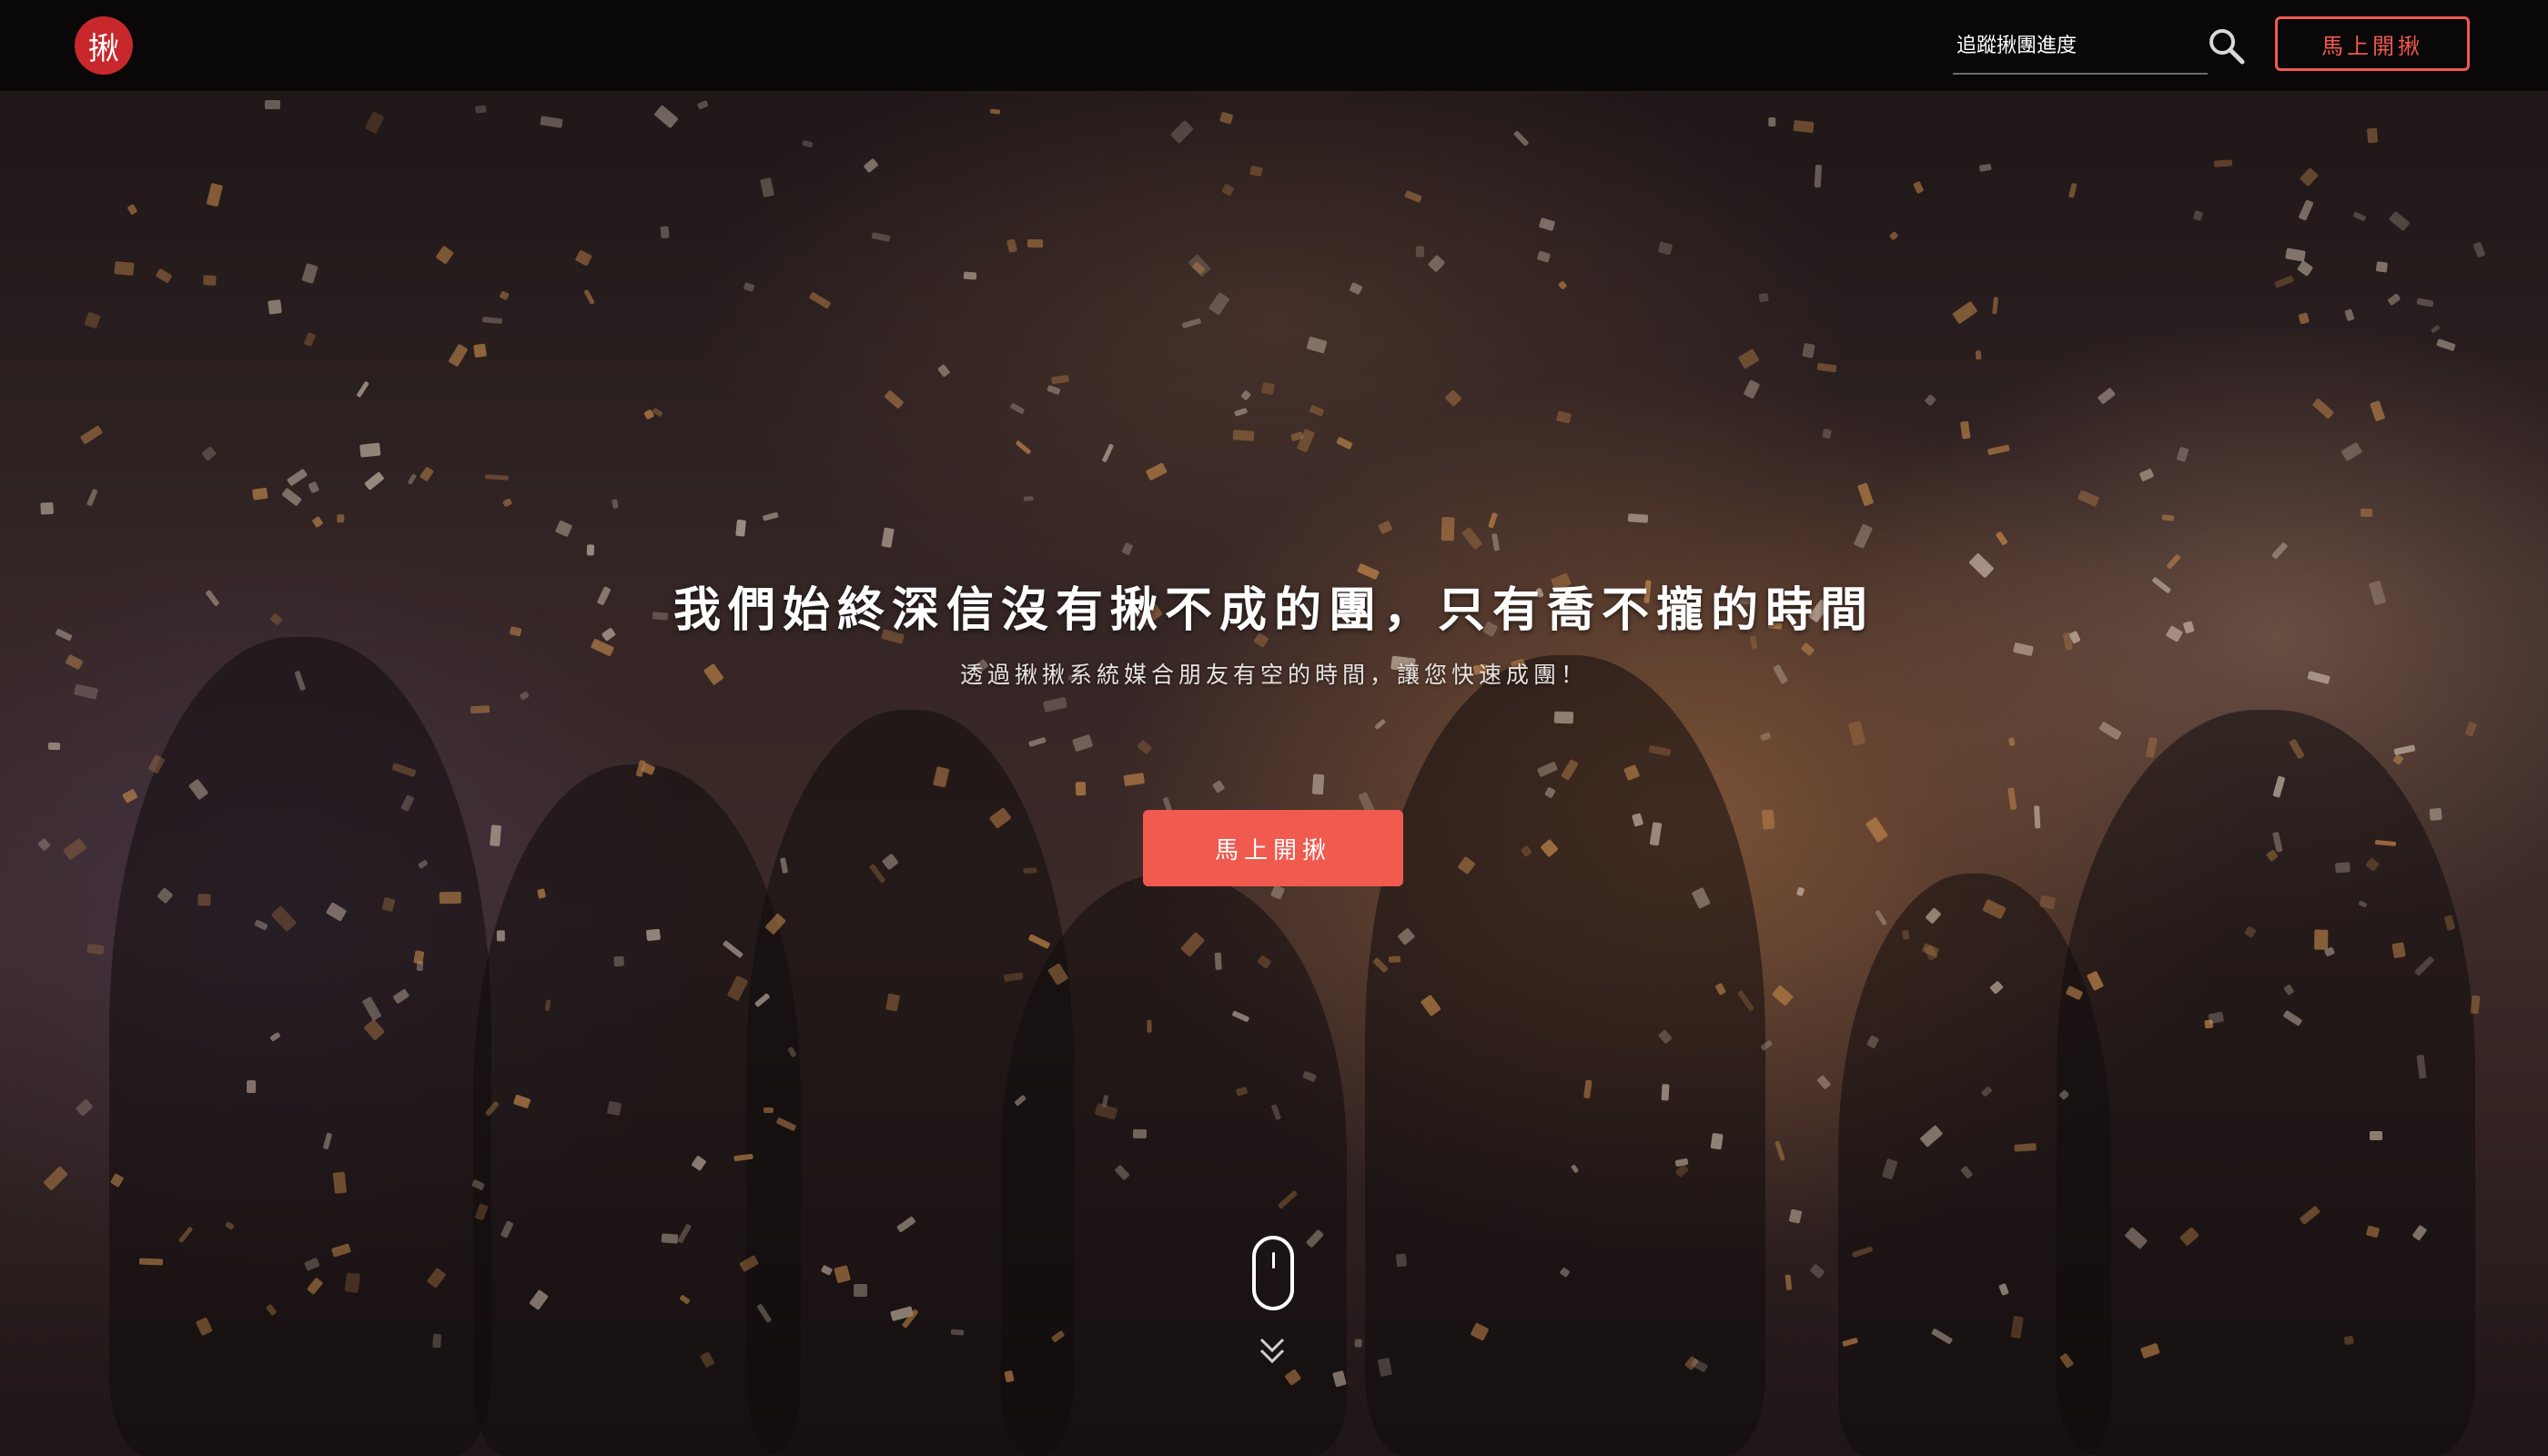 The image size is (2548, 1456). What do you see at coordinates (1273, 675) in the screenshot?
I see `hero-subheadline: 透過揪揪系統媒合朋友有空的時間，讓您快速成團！` at bounding box center [1273, 675].